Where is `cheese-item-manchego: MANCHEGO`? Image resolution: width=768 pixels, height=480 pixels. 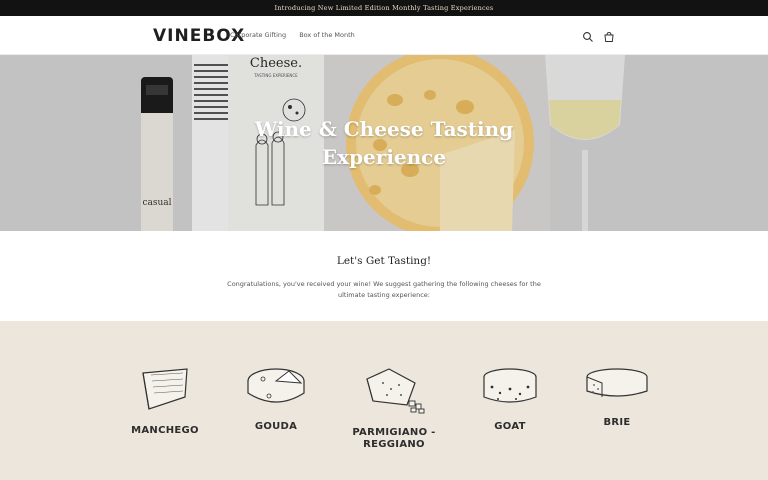 cheese-item-manchego: MANCHEGO is located at coordinates (165, 401).